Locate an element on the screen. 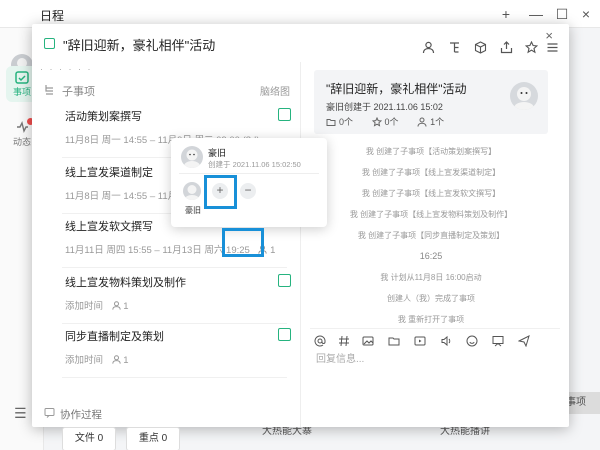 The image size is (600, 450). star-icon is located at coordinates (531, 47).